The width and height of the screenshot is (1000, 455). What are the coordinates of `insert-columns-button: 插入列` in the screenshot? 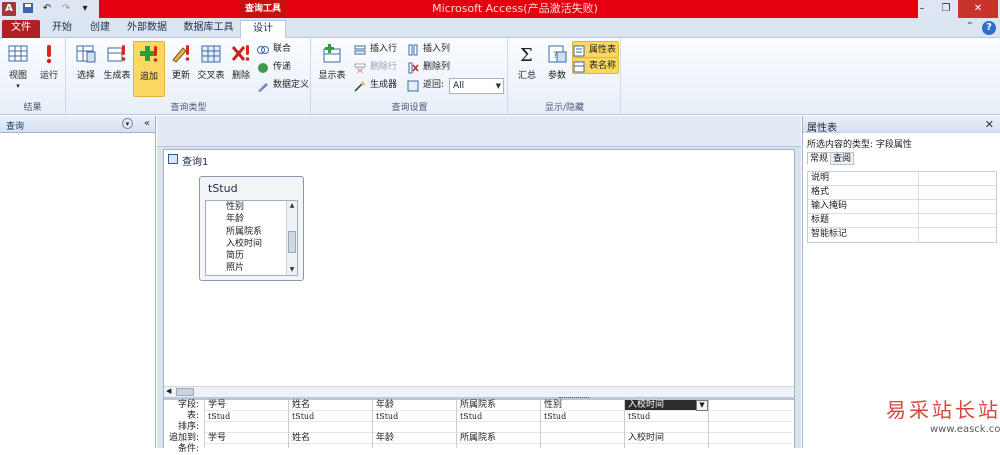 It's located at (428, 49).